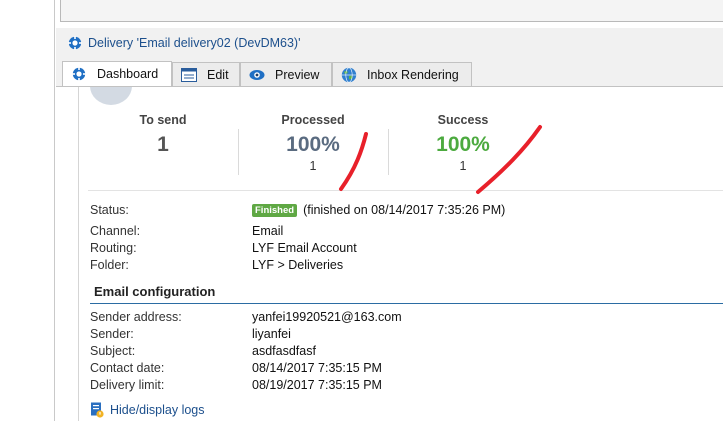  What do you see at coordinates (75, 43) in the screenshot?
I see `delivery-icon` at bounding box center [75, 43].